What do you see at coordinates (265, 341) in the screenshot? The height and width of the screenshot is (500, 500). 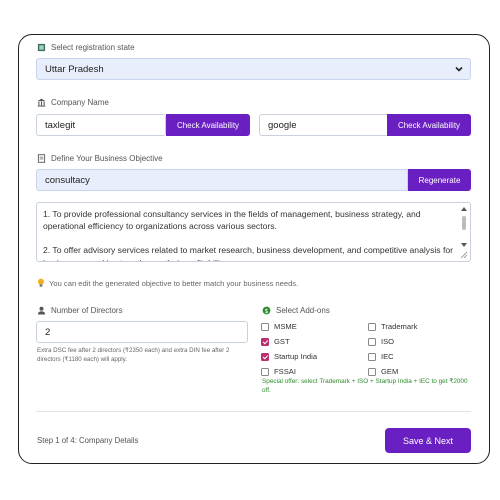 I see `addon-gst-checkbox` at bounding box center [265, 341].